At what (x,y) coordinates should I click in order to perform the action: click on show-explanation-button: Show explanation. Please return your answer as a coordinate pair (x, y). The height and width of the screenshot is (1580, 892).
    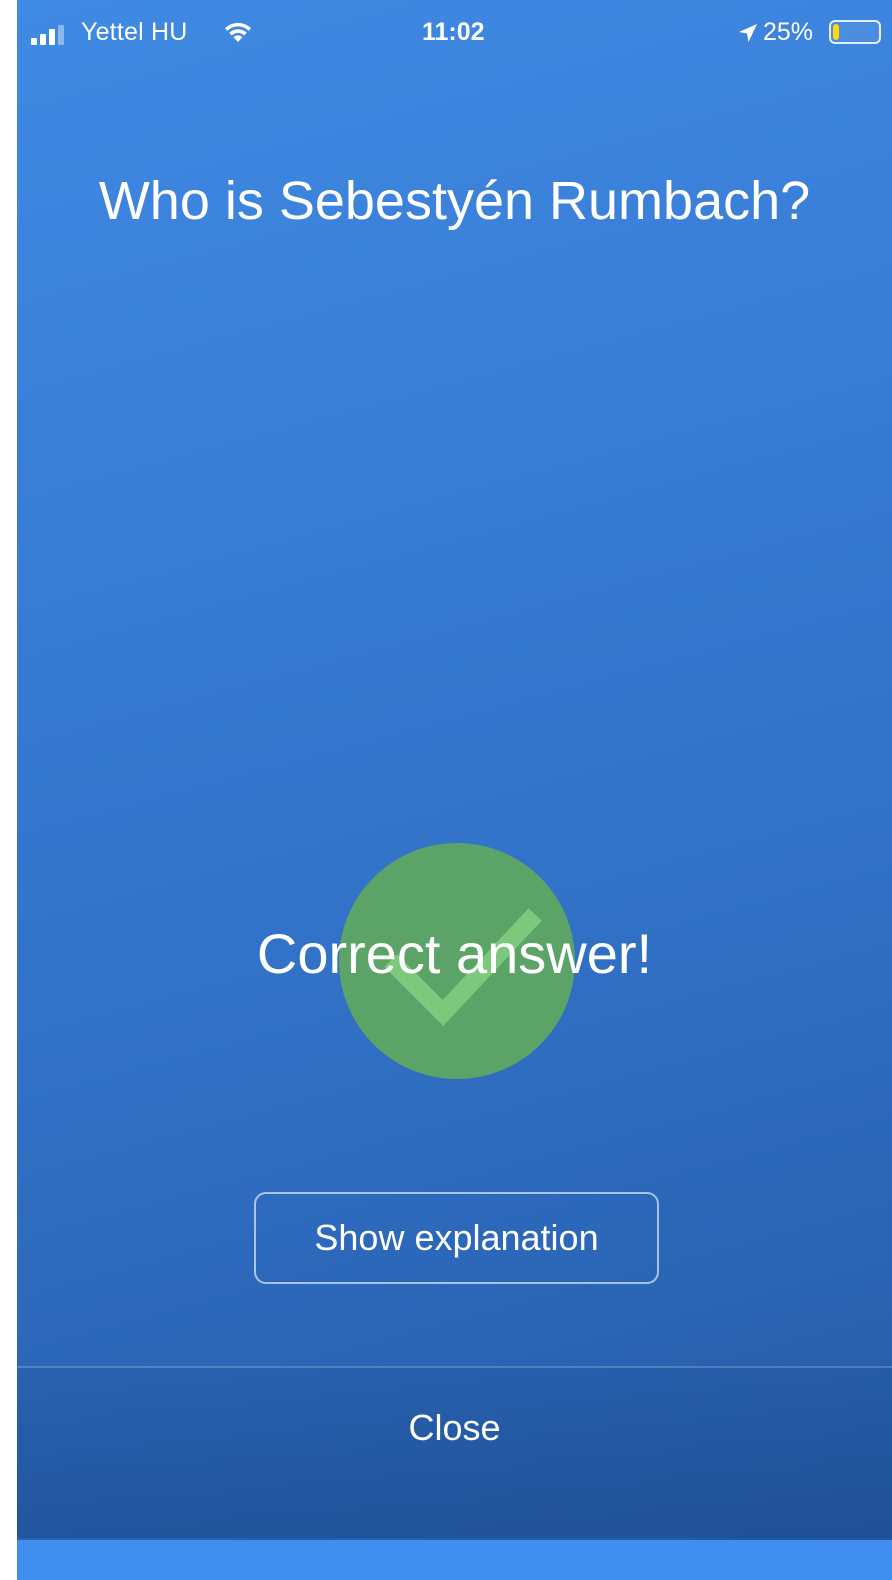
    Looking at the image, I should click on (456, 1238).